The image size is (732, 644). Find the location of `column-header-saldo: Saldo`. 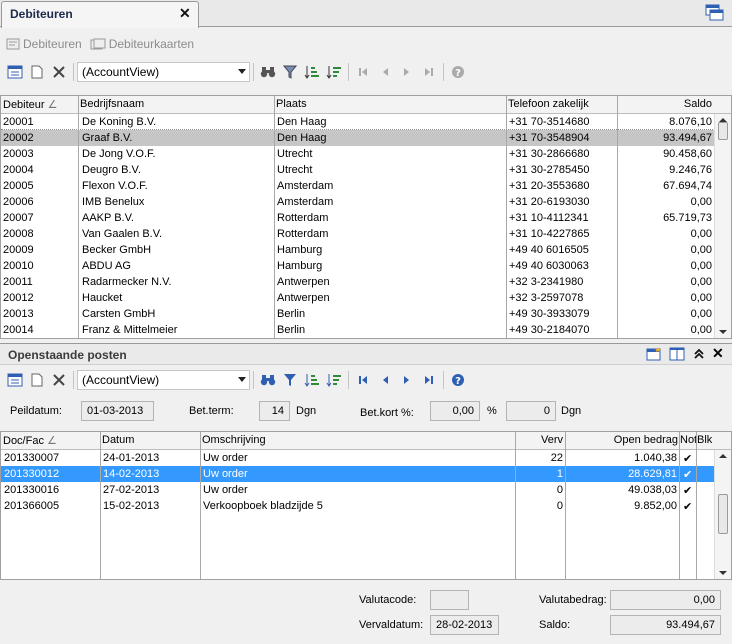

column-header-saldo: Saldo is located at coordinates (666, 104).